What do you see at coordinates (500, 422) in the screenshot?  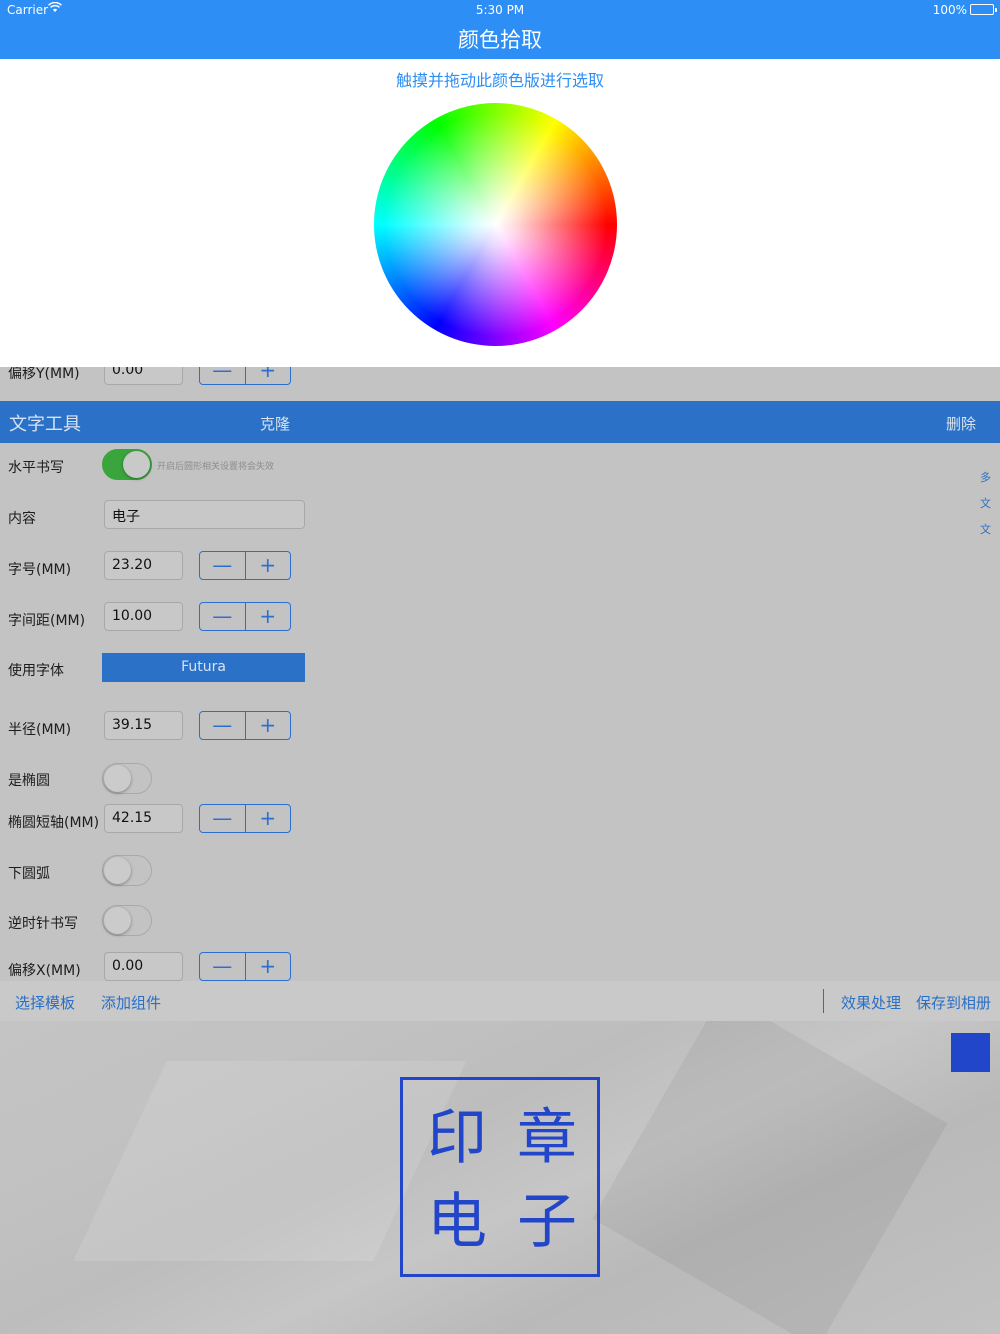 I see `text-tool-header: 文字工具 克隆 删除` at bounding box center [500, 422].